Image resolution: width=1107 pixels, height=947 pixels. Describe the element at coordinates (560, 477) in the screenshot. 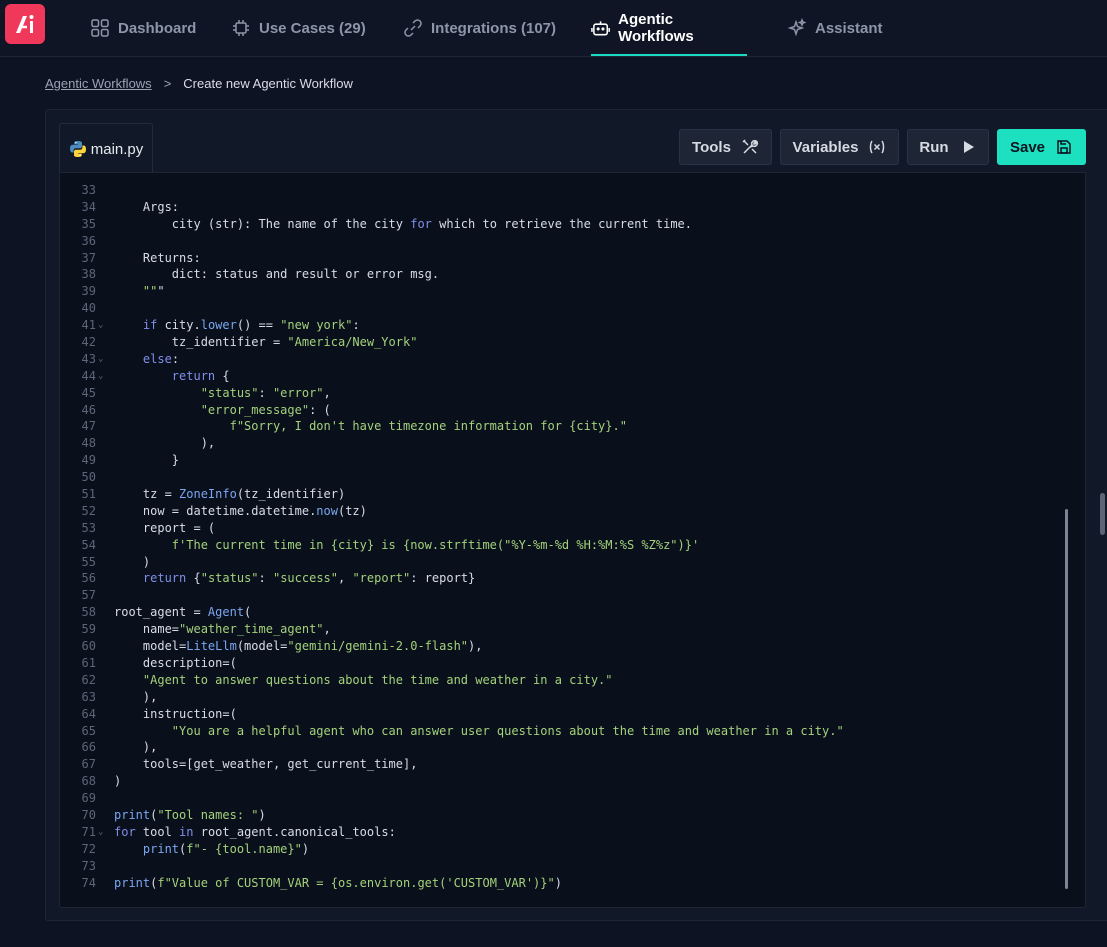

I see `code-line: 50` at that location.